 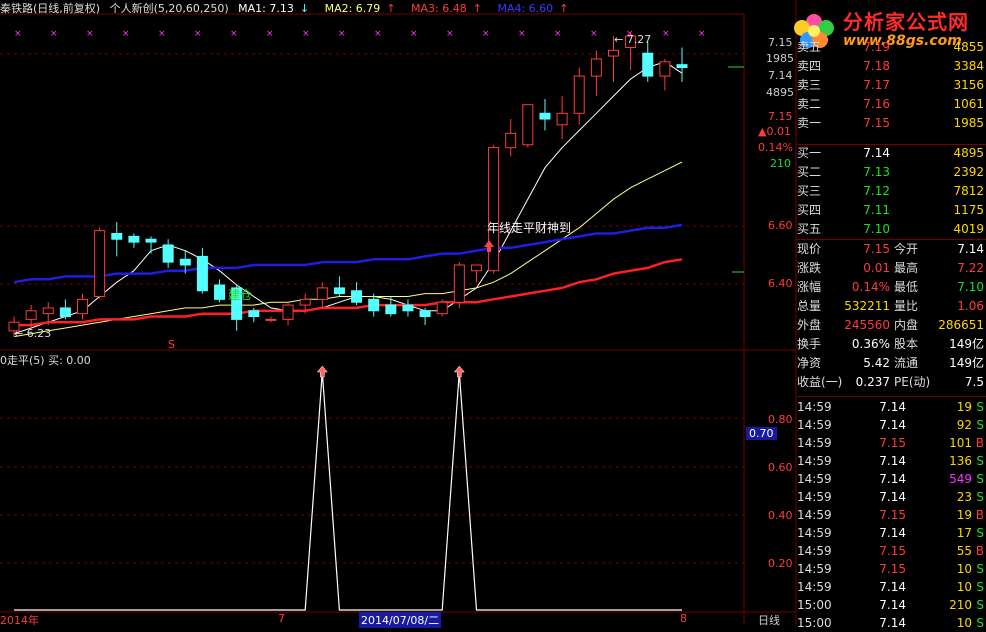 I want to click on bid-label: 买三, so click(x=809, y=191).